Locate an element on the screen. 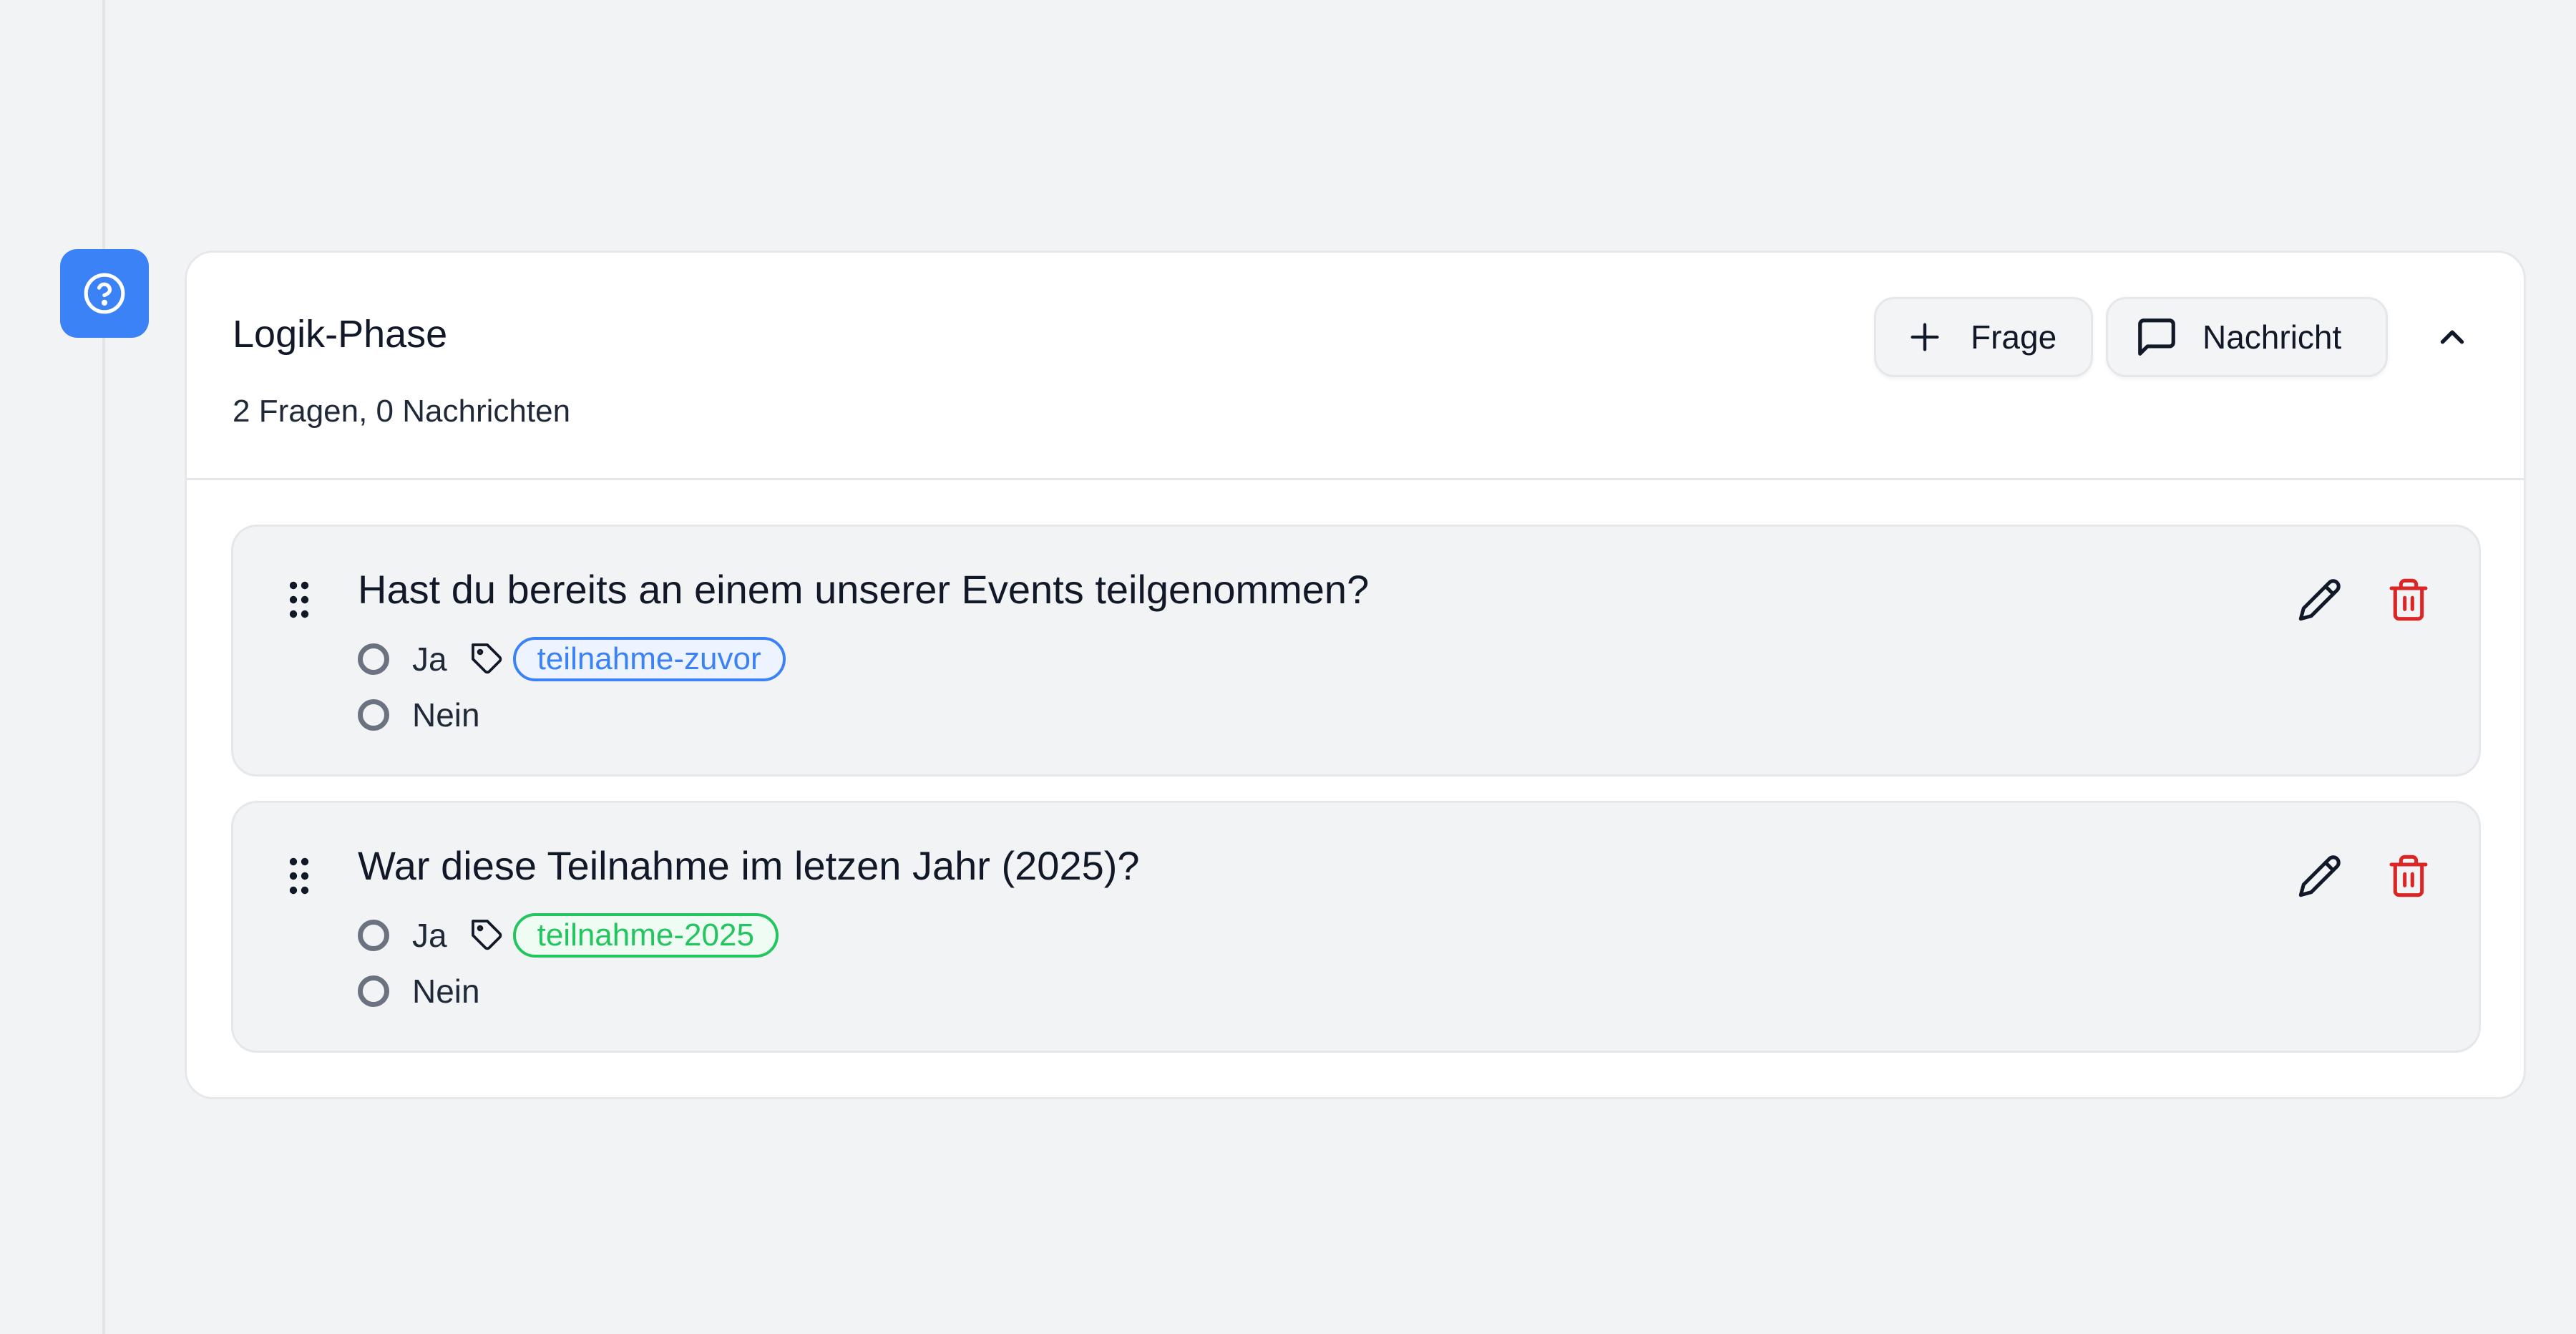 The image size is (2576, 1334). tag-chip: teilnahme-zuvor is located at coordinates (649, 659).